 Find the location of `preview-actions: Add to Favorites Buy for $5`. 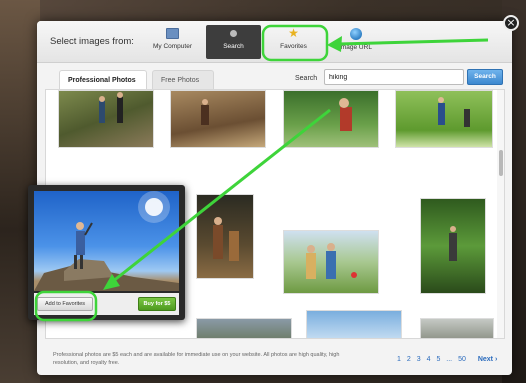

preview-actions: Add to Favorites Buy for $5 is located at coordinates (106, 304).